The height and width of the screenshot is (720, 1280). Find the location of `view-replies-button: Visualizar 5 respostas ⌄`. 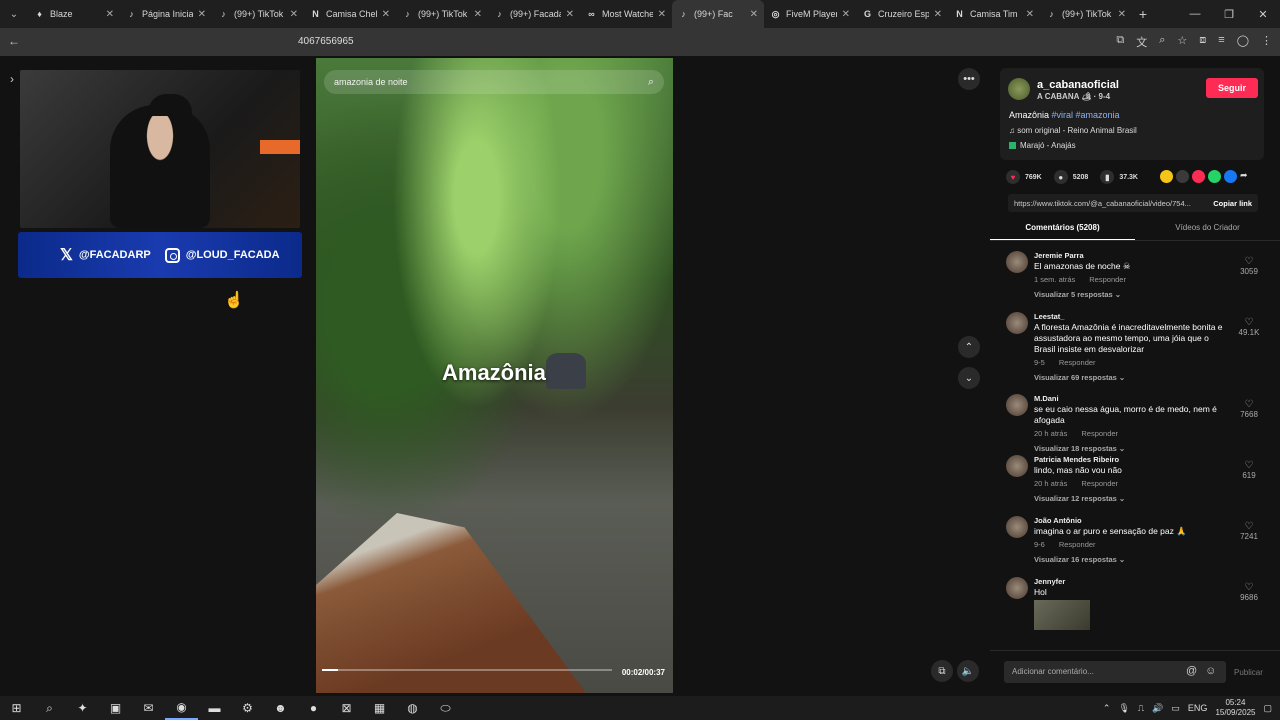

view-replies-button: Visualizar 5 respostas ⌄ is located at coordinates (1077, 294).